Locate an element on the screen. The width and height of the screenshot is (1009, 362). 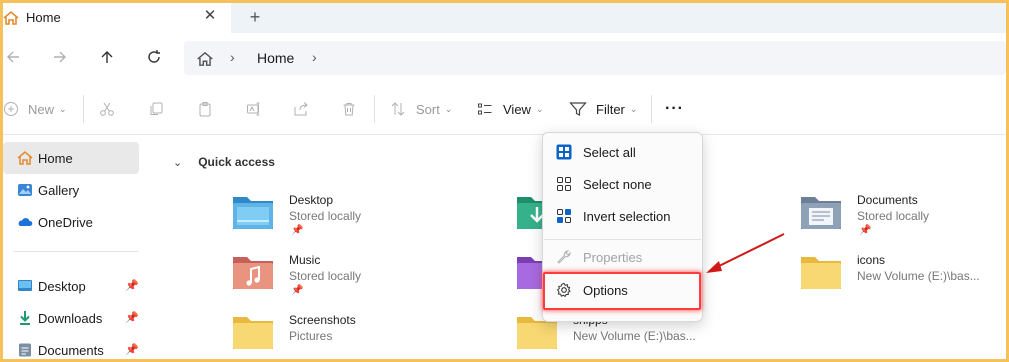
sidebar-item-home: Home is located at coordinates (71, 158).